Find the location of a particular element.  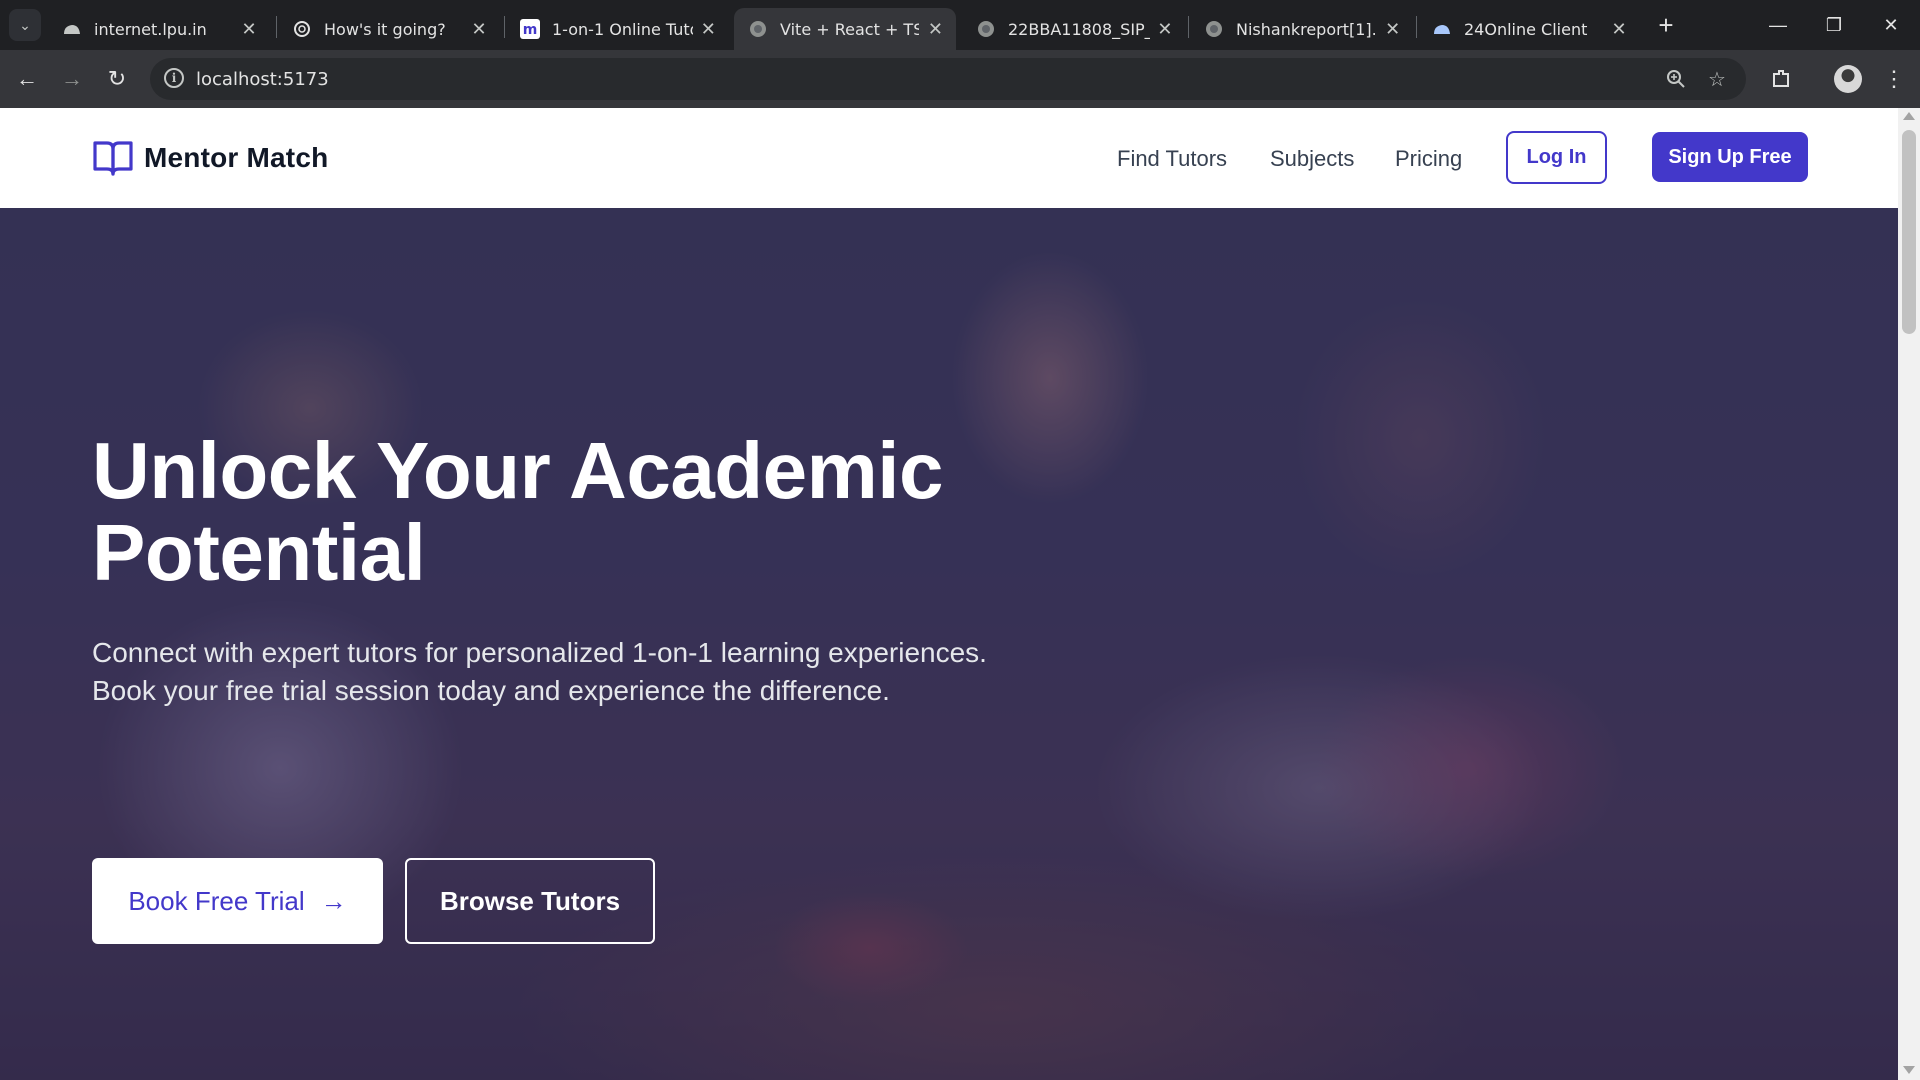

scrollbar-thumb is located at coordinates (1909, 232).